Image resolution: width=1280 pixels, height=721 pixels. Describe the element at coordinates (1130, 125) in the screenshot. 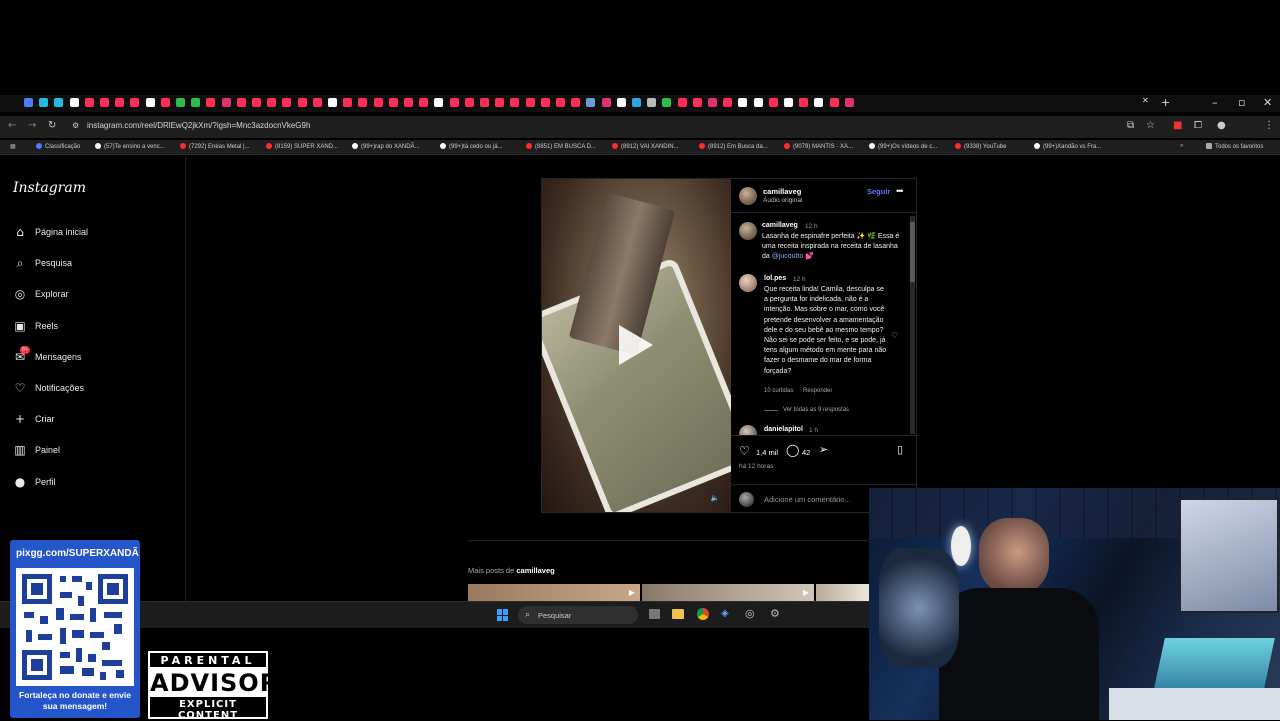

I see `install-app-icon: ⧉` at that location.